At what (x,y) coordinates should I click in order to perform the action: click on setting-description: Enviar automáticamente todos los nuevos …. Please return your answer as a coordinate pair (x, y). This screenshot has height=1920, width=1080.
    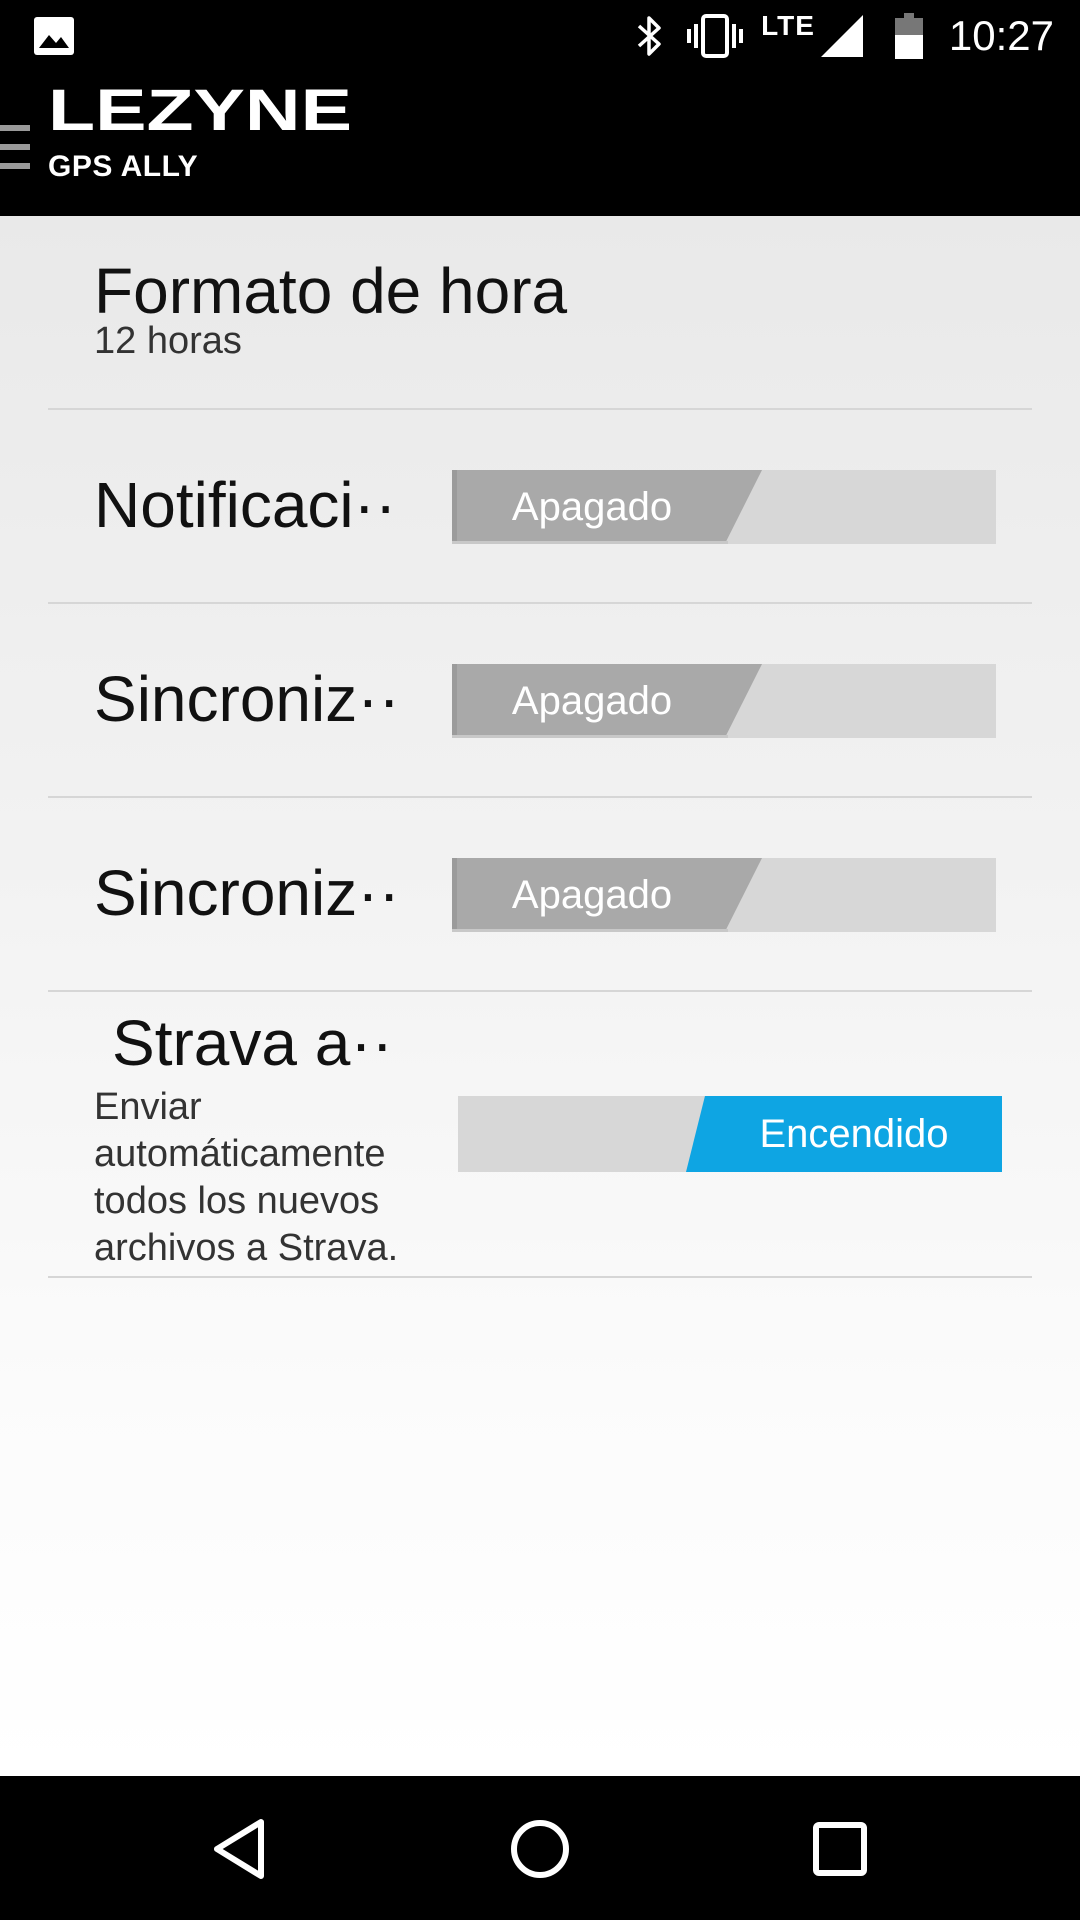
    Looking at the image, I should click on (246, 1177).